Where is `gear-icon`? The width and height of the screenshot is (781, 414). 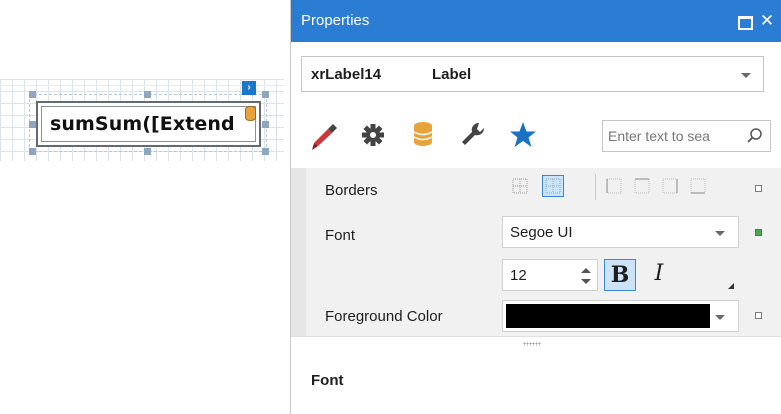
gear-icon is located at coordinates (373, 135).